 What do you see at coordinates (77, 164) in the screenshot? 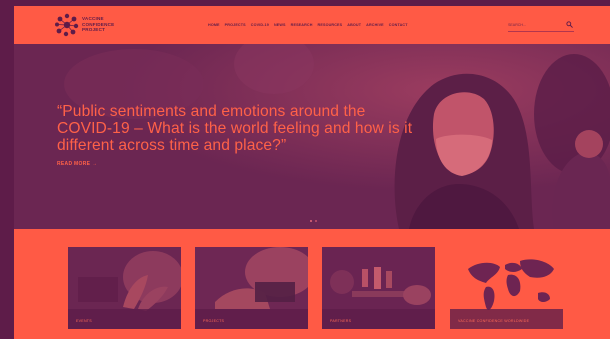
I see `read-more-link: READ MORE →` at bounding box center [77, 164].